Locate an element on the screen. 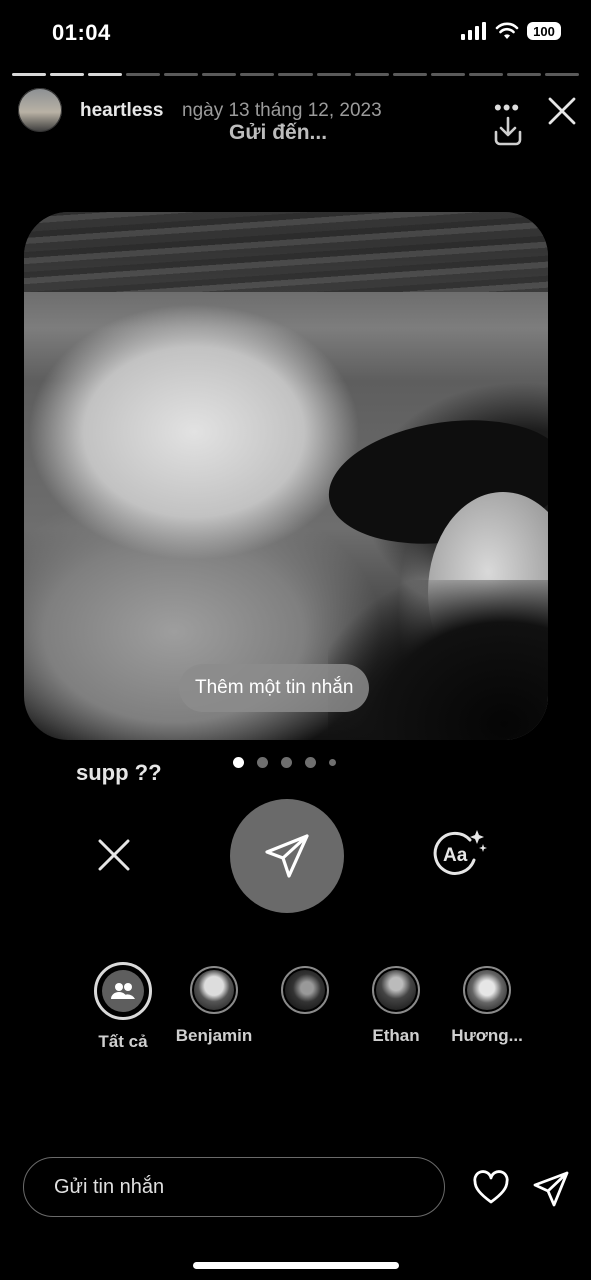 This screenshot has width=591, height=1280. story-progress is located at coordinates (295, 74).